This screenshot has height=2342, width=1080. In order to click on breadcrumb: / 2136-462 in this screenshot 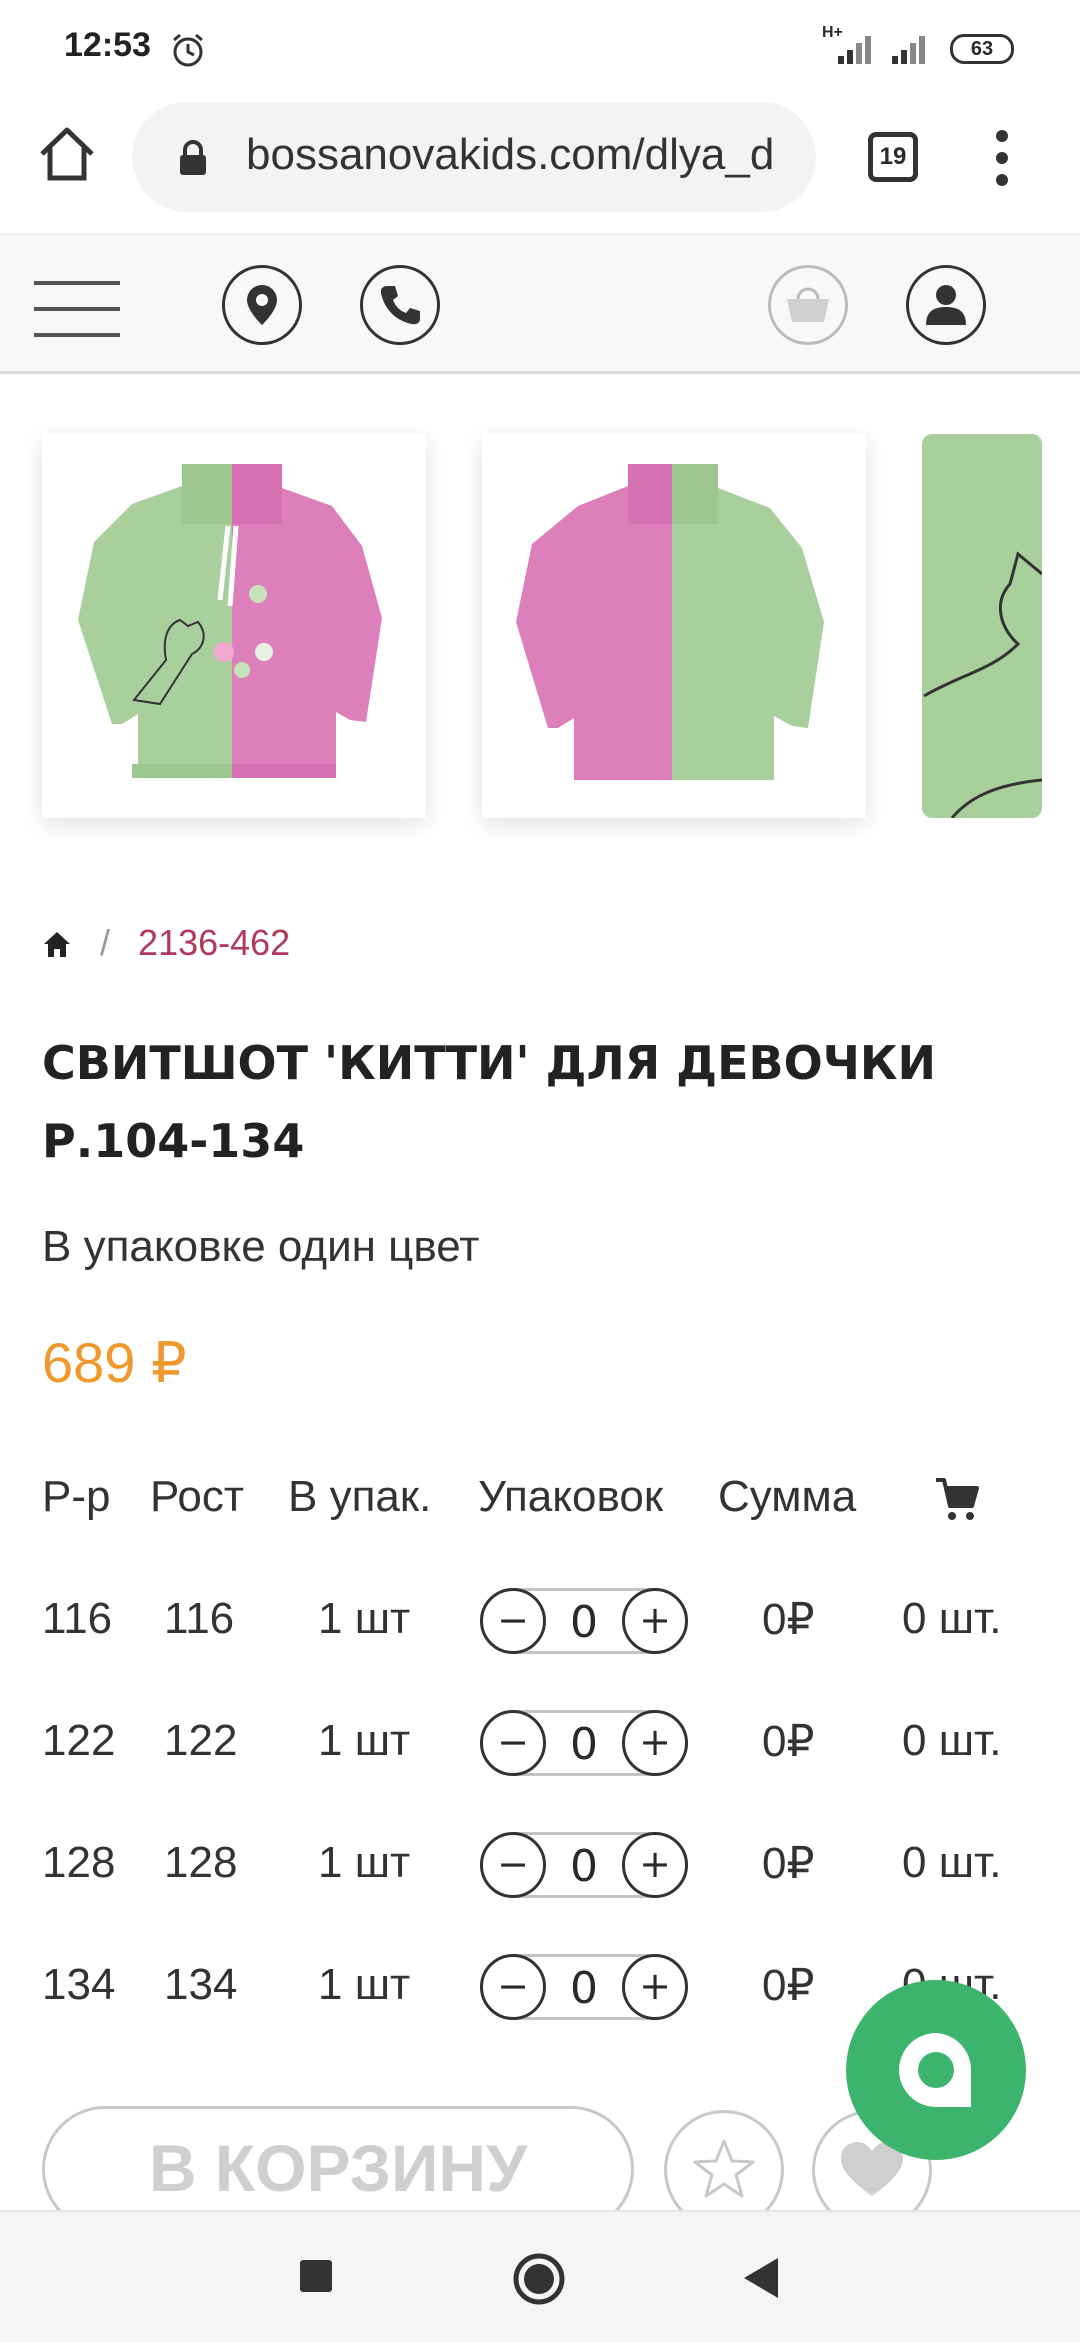, I will do `click(166, 950)`.